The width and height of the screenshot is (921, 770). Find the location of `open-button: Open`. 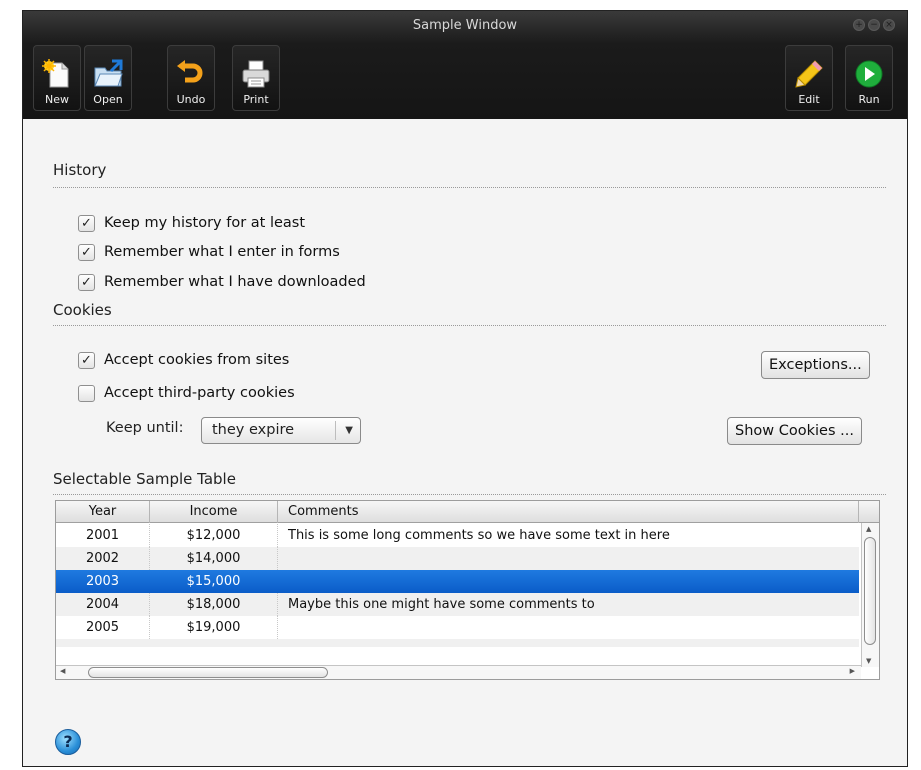

open-button: Open is located at coordinates (108, 78).